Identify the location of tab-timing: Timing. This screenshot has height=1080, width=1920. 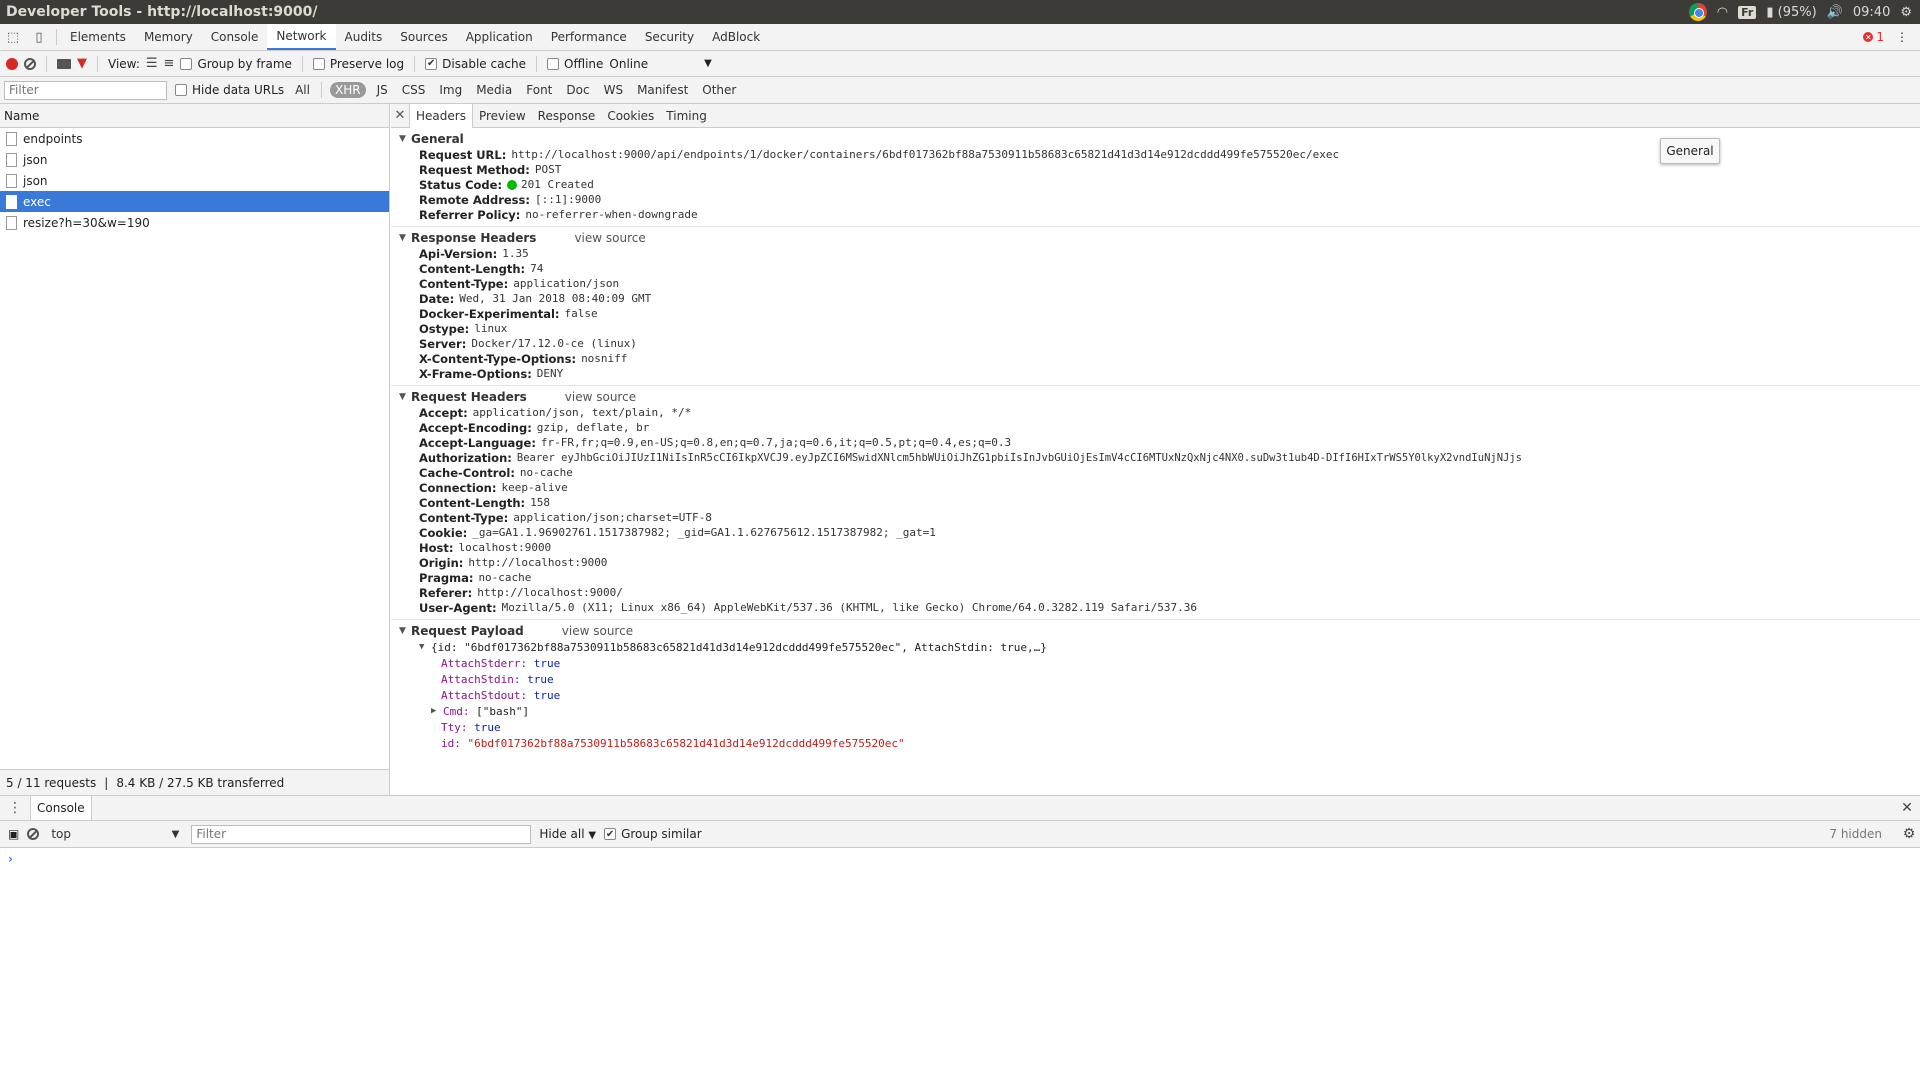
(686, 115).